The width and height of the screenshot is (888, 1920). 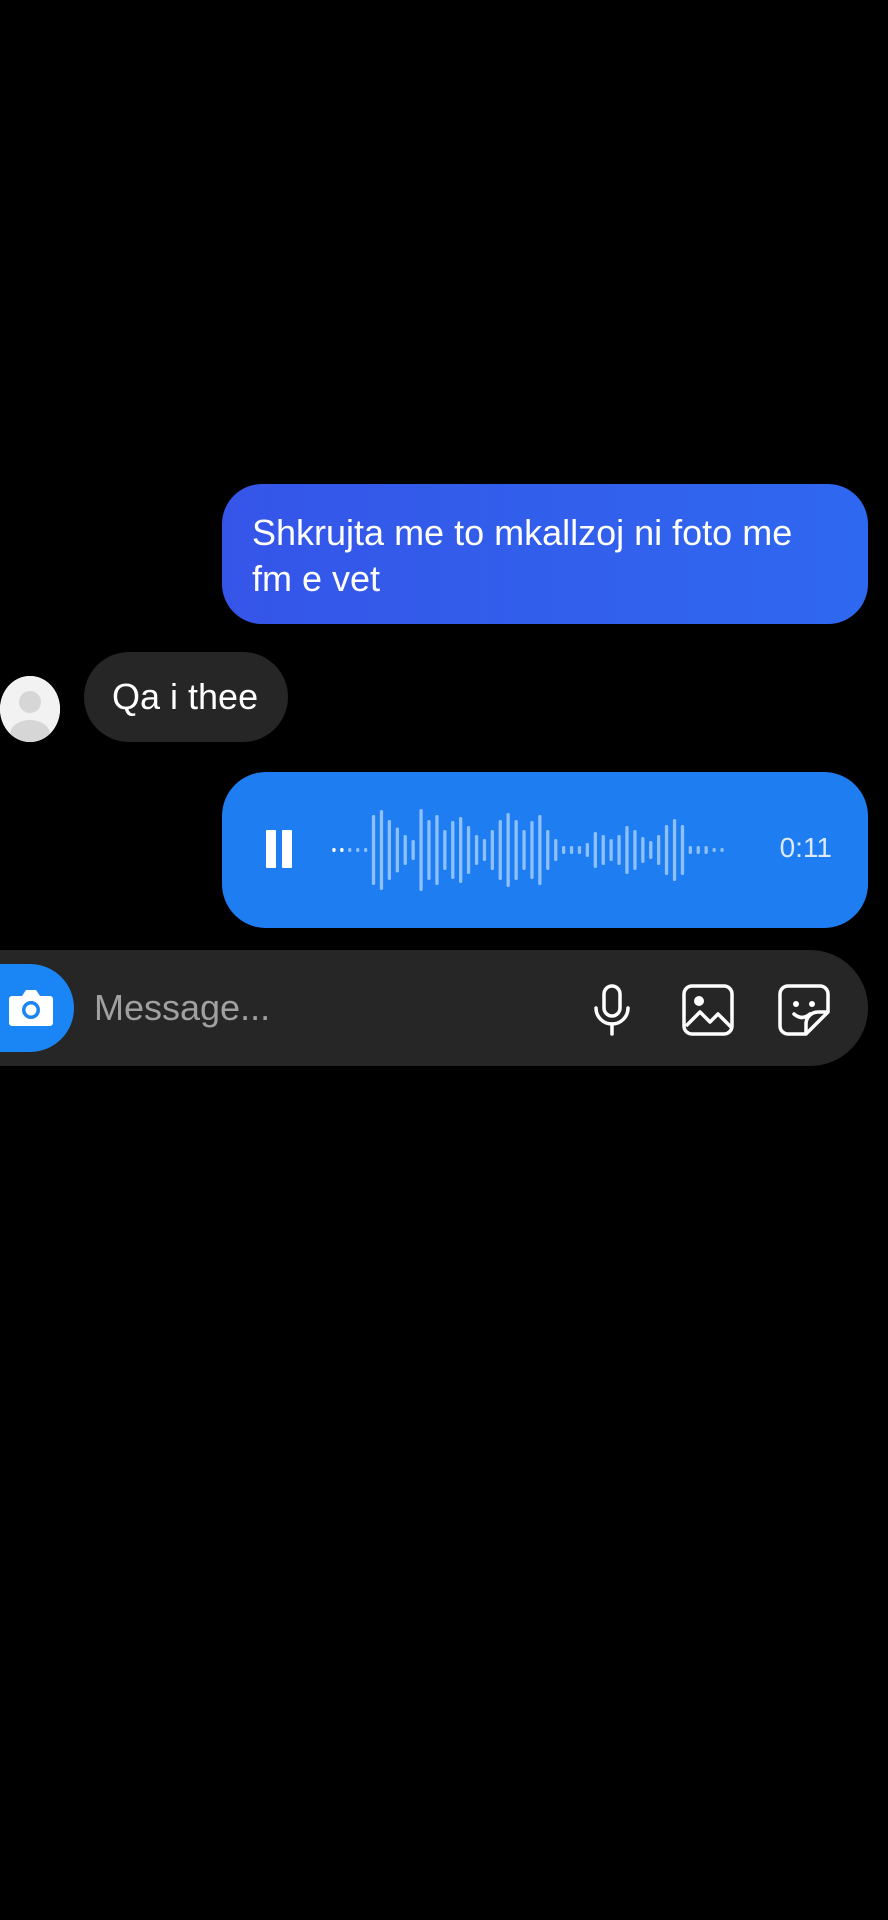 I want to click on sticker-button, so click(x=804, y=1010).